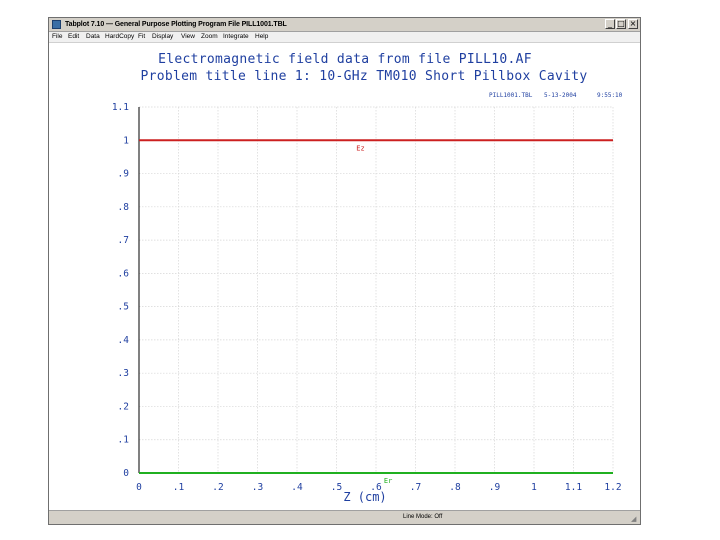 The width and height of the screenshot is (720, 540). I want to click on y-tick-label: .8, so click(124, 207).